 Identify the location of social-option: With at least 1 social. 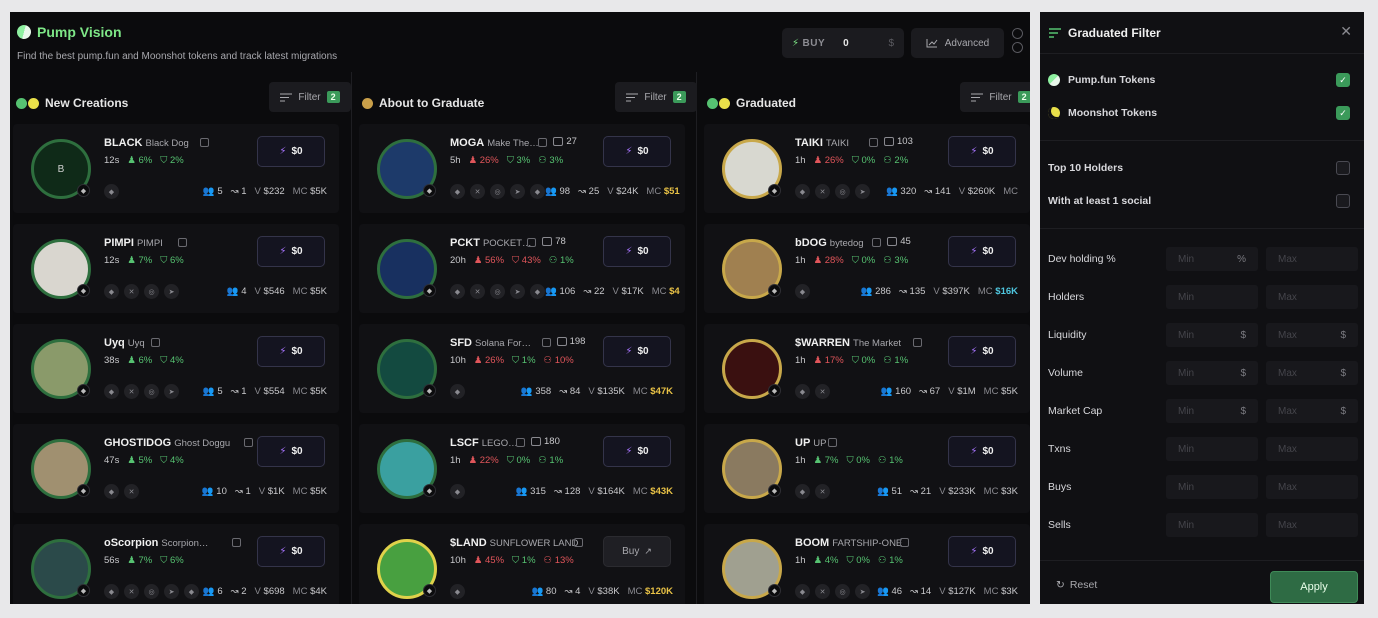
(1202, 201).